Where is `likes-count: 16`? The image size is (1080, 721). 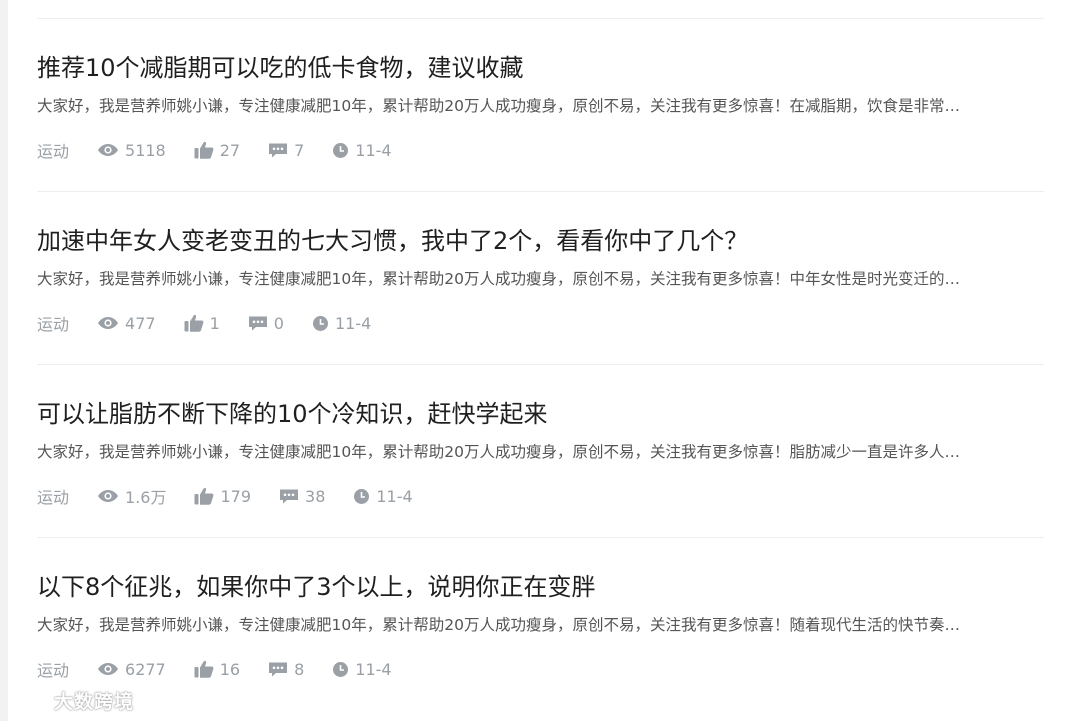 likes-count: 16 is located at coordinates (230, 669).